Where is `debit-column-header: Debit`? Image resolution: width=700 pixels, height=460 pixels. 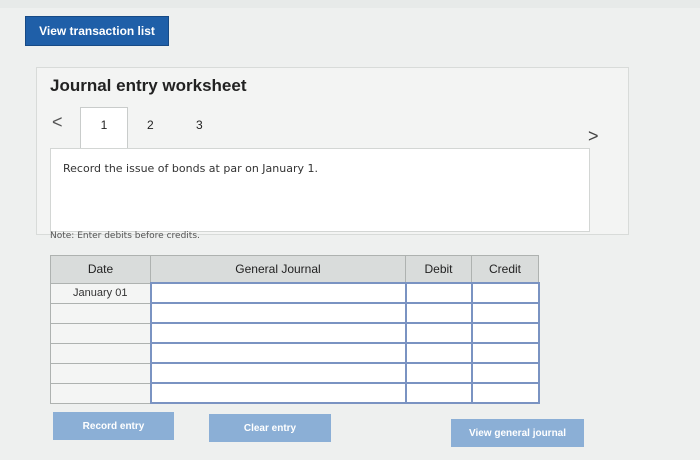
debit-column-header: Debit is located at coordinates (438, 269).